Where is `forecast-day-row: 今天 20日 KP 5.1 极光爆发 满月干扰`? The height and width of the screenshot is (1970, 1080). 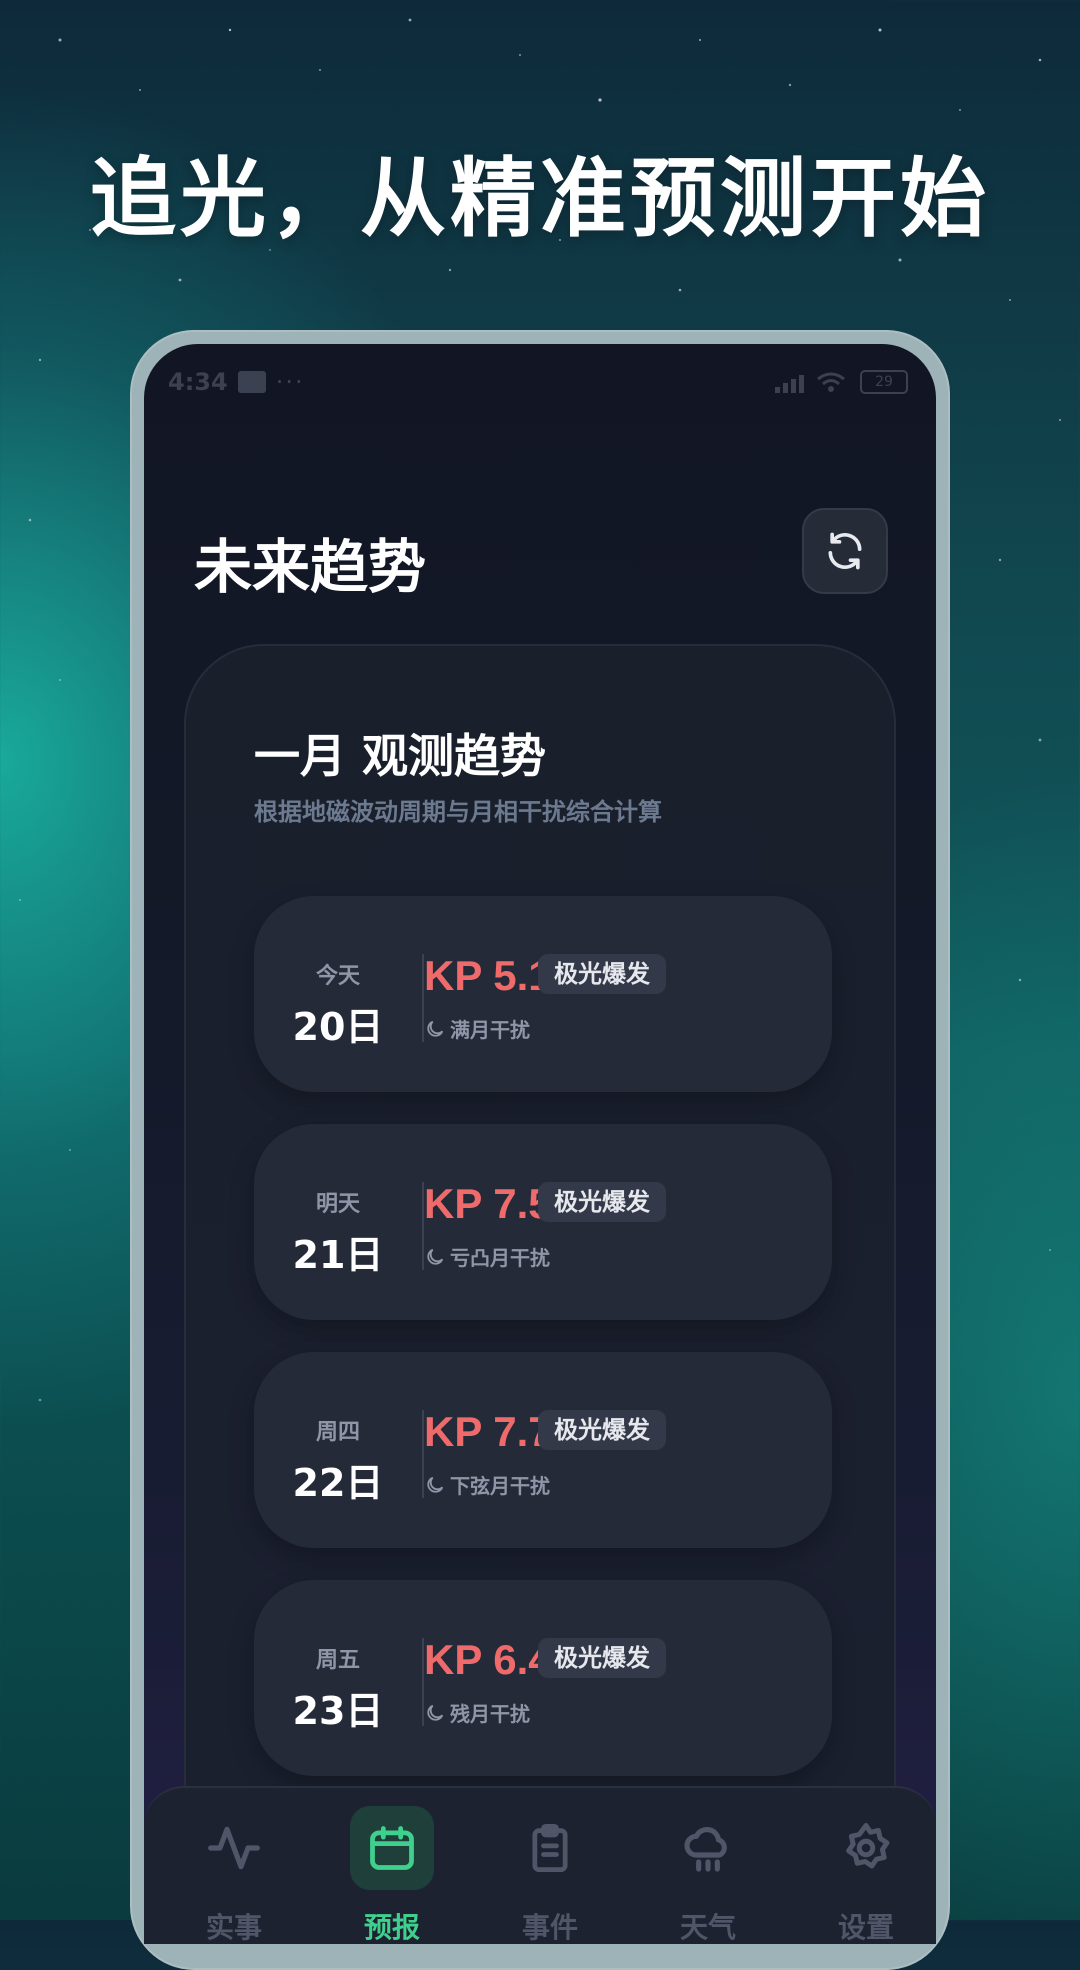 forecast-day-row: 今天 20日 KP 5.1 极光爆发 满月干扰 is located at coordinates (543, 994).